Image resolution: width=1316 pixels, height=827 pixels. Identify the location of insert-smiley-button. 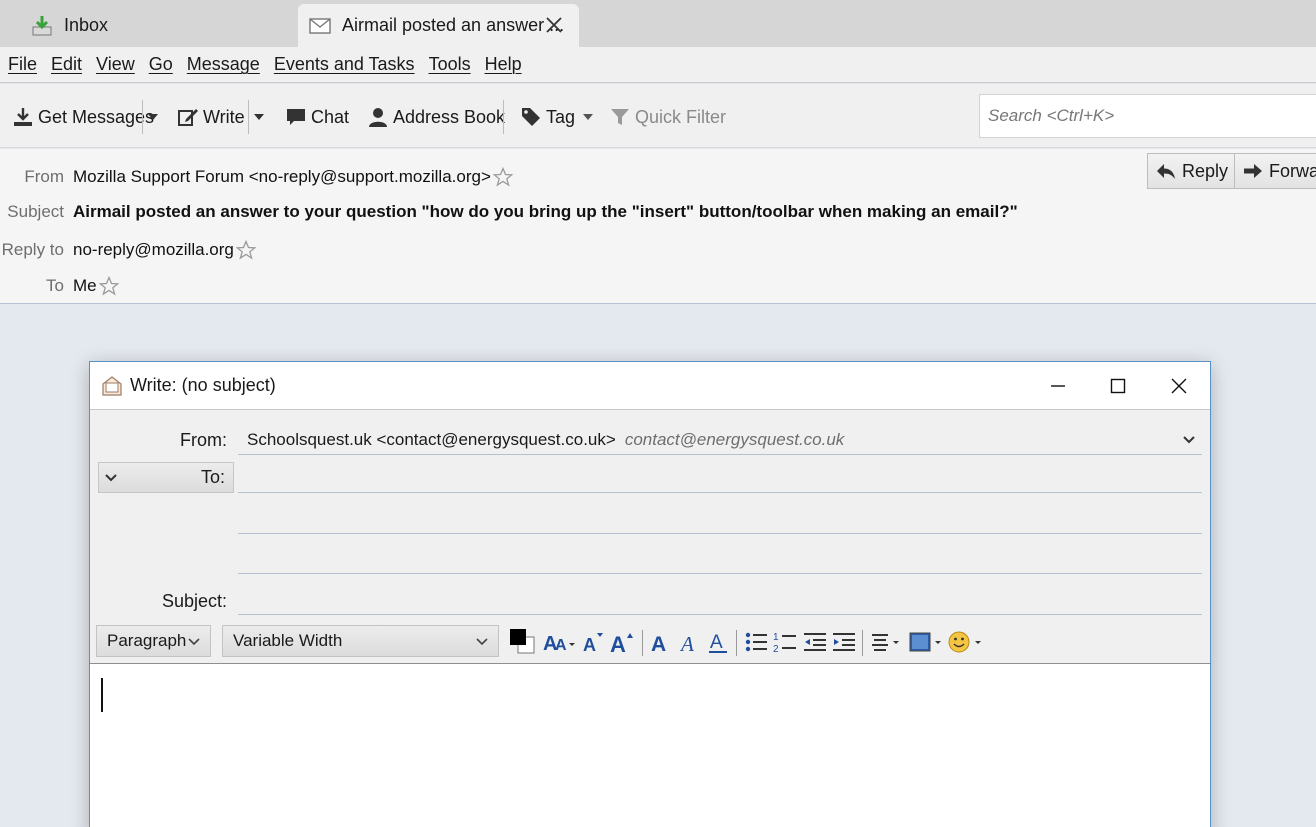
(966, 642).